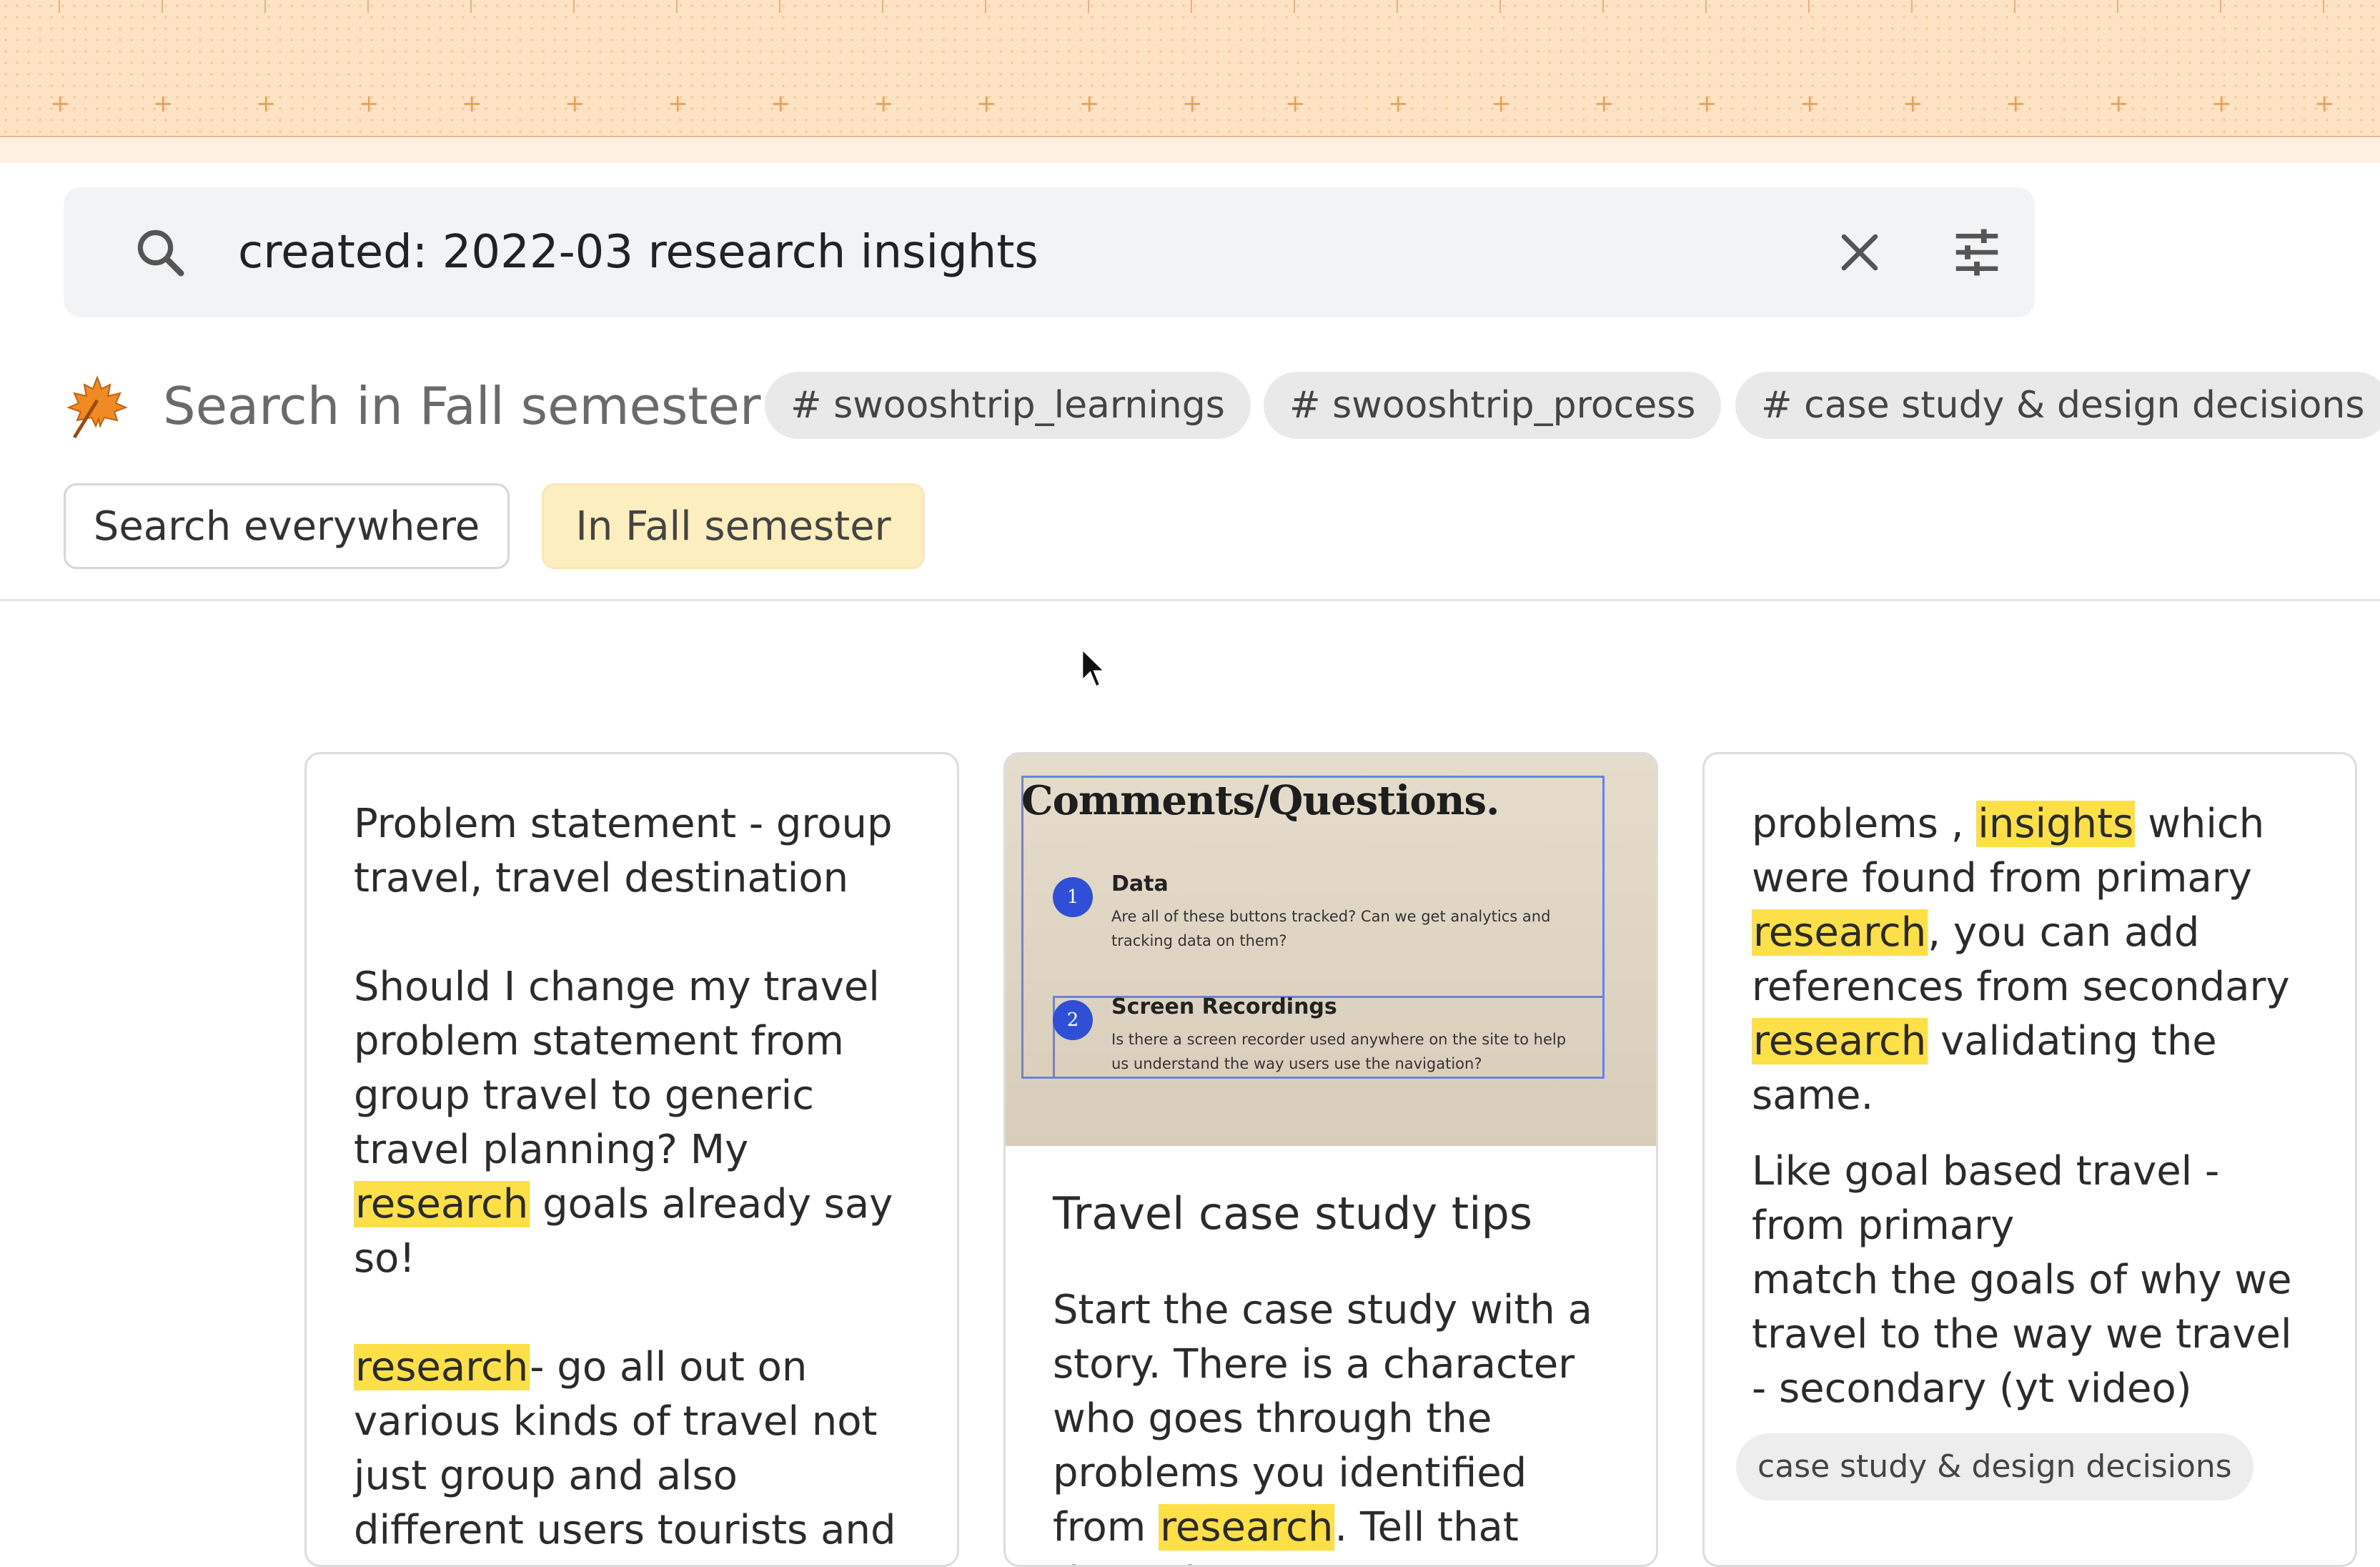  I want to click on search-input: created: 2022-03 research insights, so click(638, 252).